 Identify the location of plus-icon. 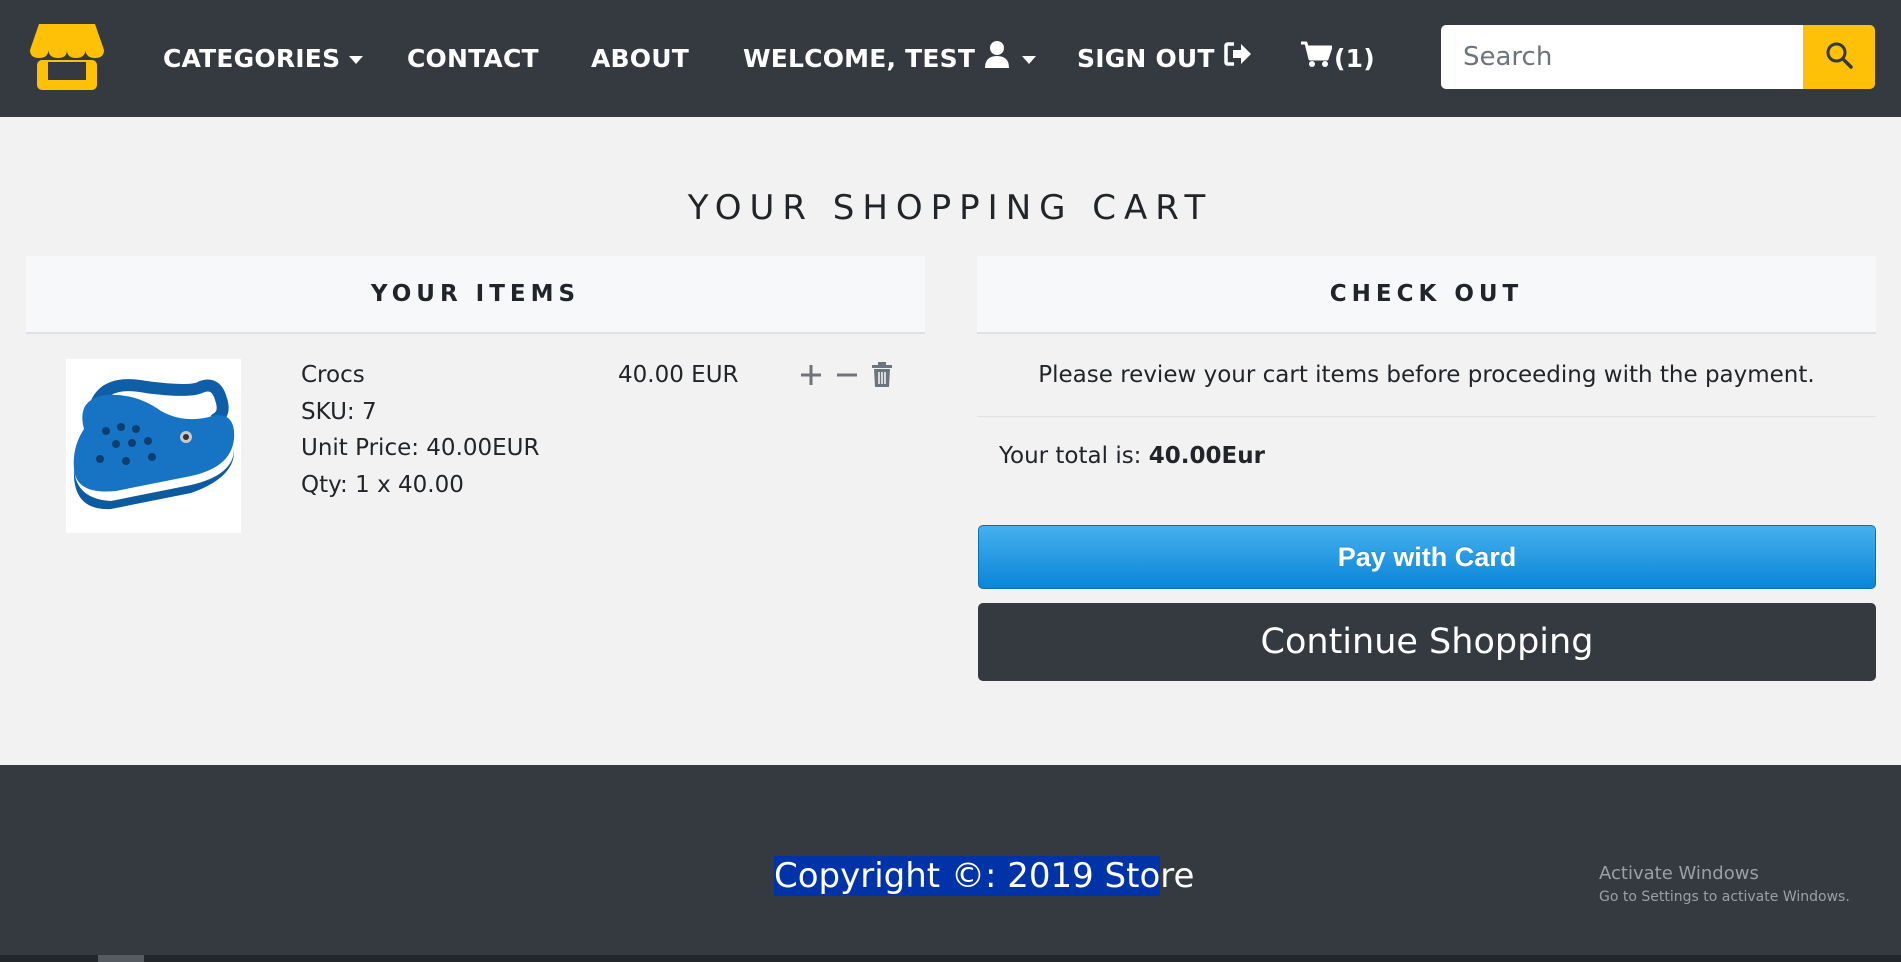
(811, 377).